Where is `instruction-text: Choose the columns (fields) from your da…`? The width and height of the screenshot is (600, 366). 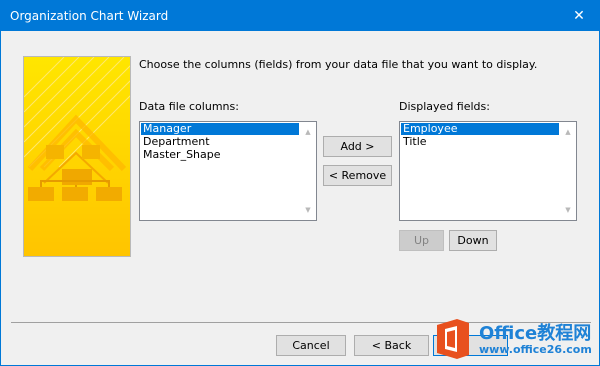 instruction-text: Choose the columns (fields) from your da… is located at coordinates (338, 64).